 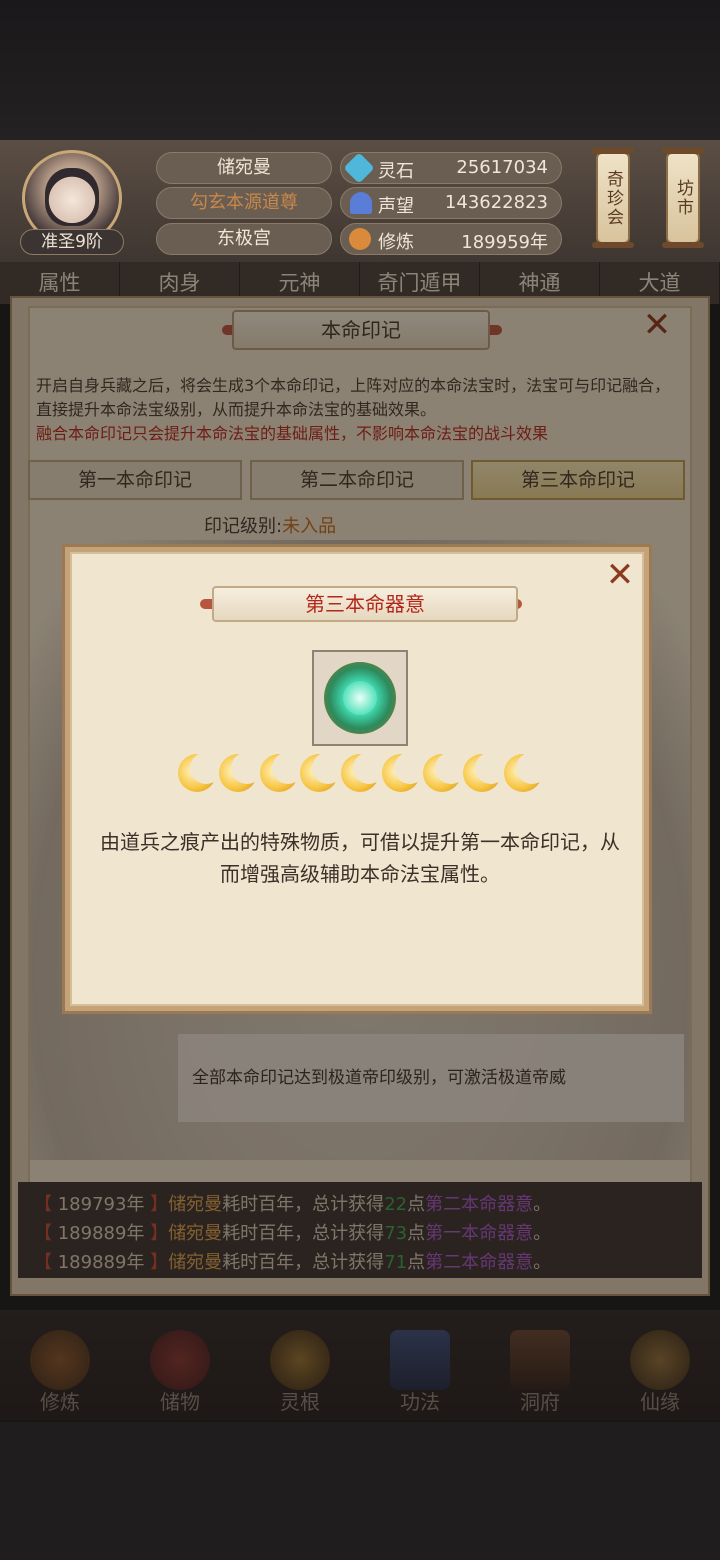 What do you see at coordinates (244, 239) in the screenshot?
I see `player-sect: 东极宫` at bounding box center [244, 239].